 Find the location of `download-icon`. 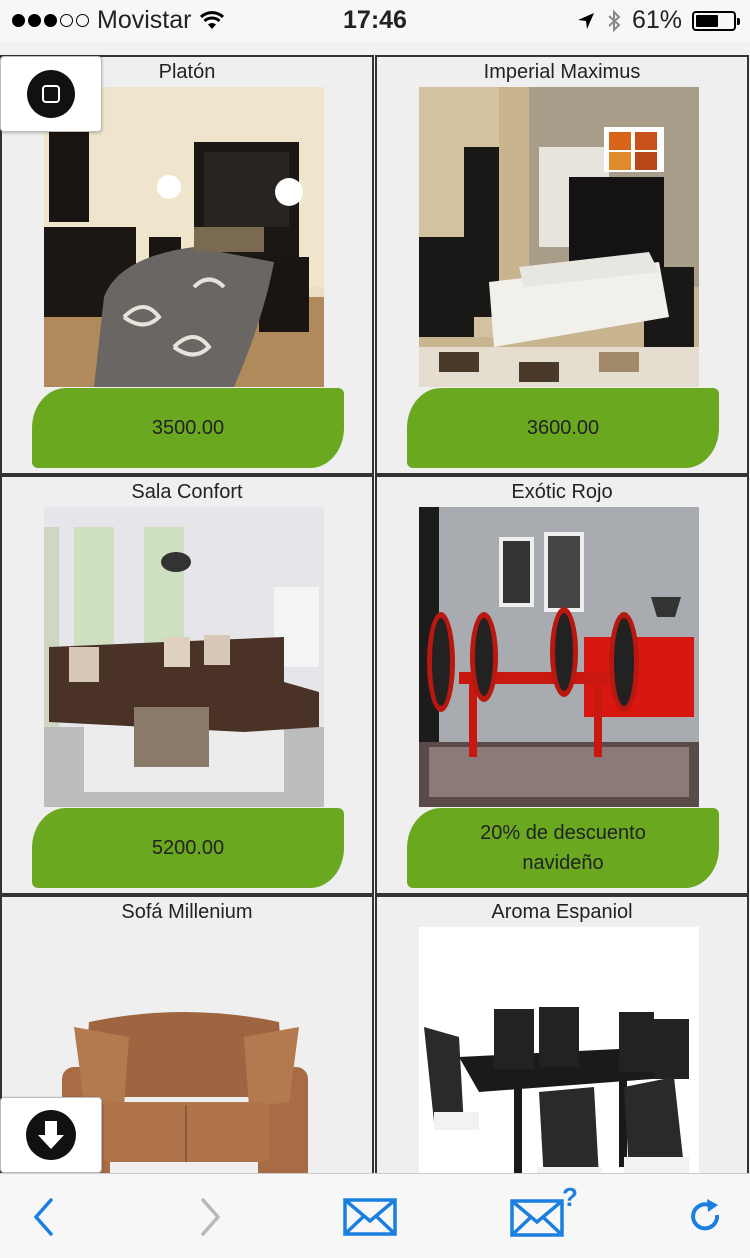

download-icon is located at coordinates (51, 1135).